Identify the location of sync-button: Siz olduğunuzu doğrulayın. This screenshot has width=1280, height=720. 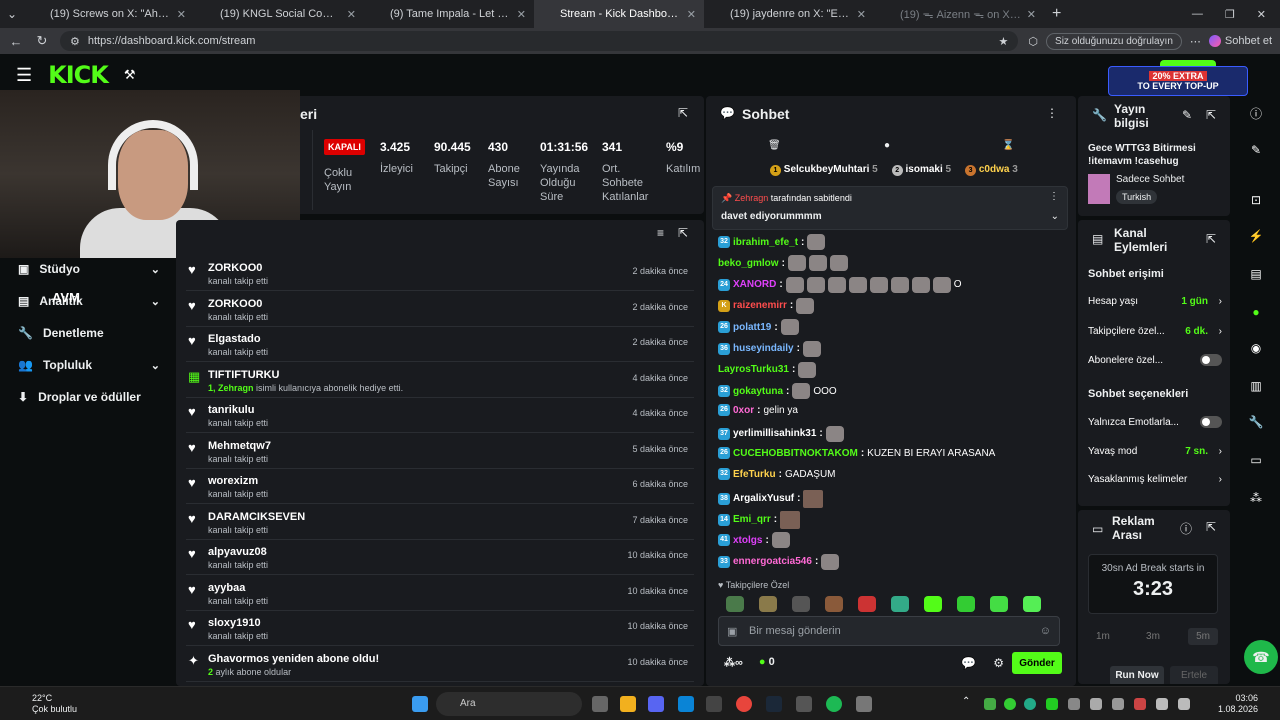
(1114, 41).